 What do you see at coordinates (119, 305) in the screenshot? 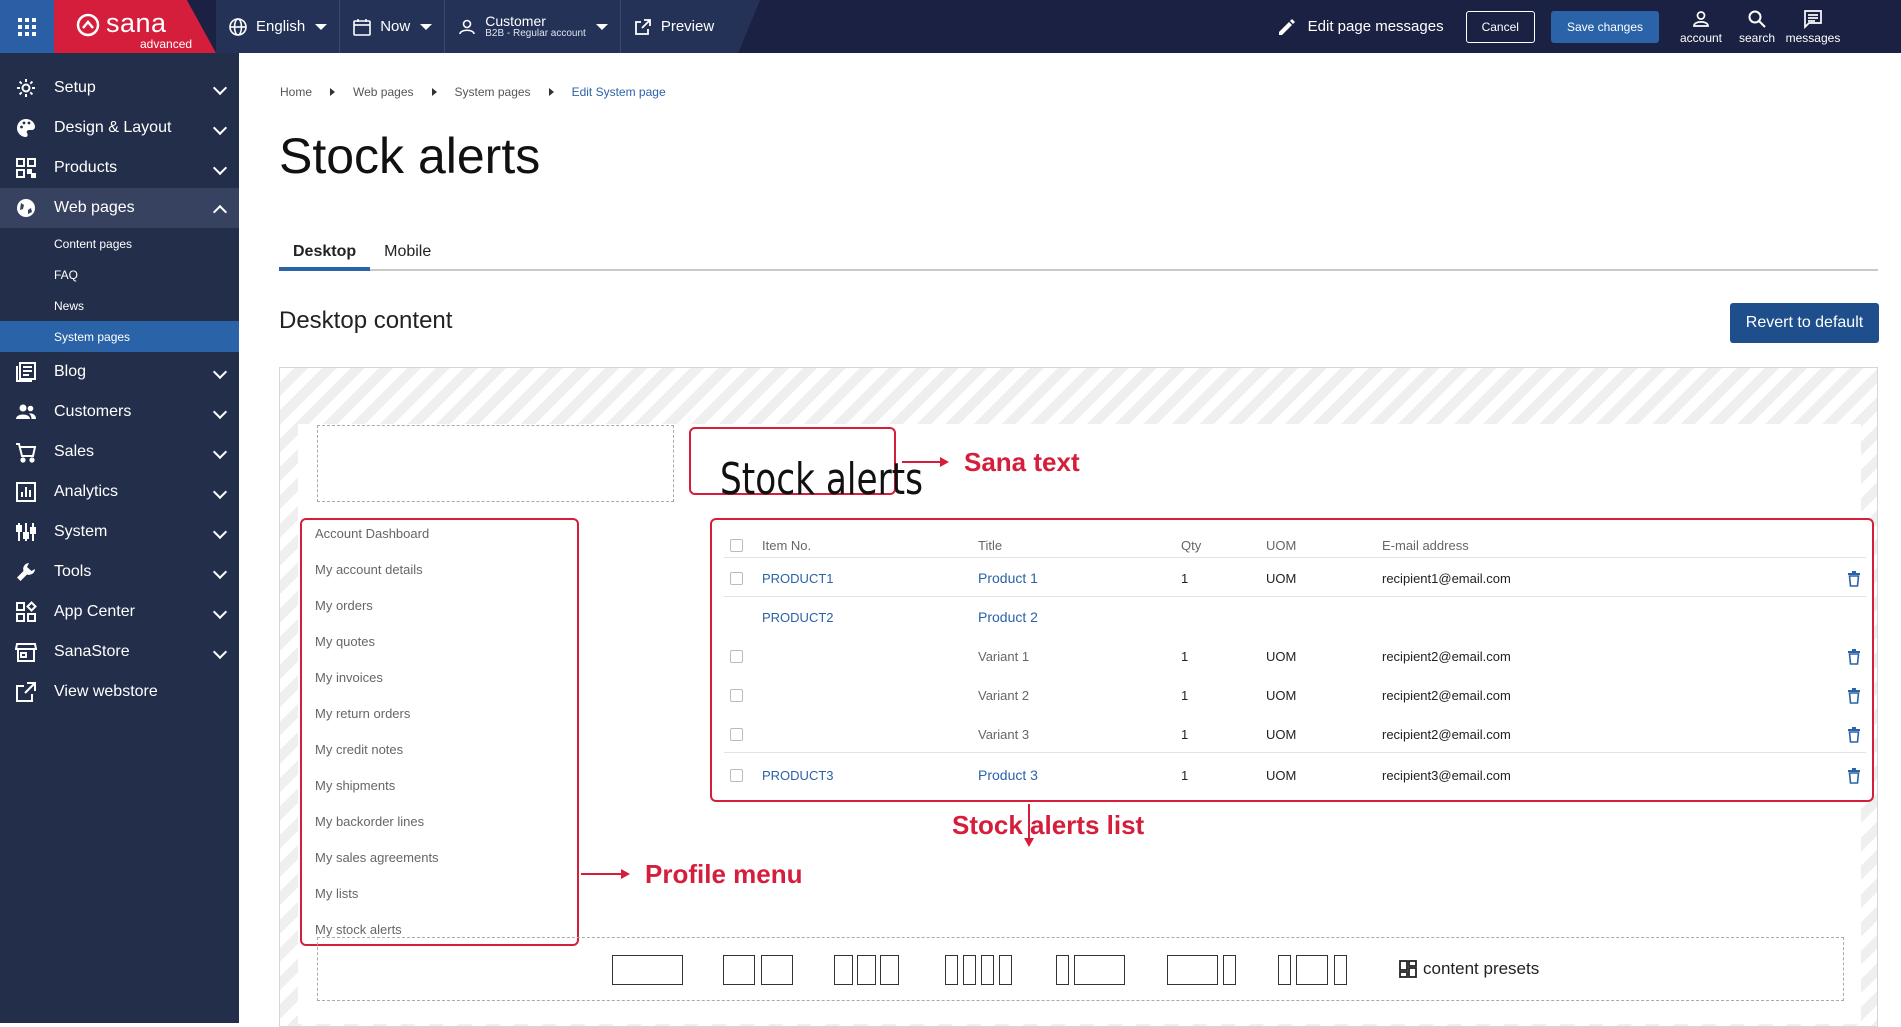
I see `sidebar-subitem-news: News` at bounding box center [119, 305].